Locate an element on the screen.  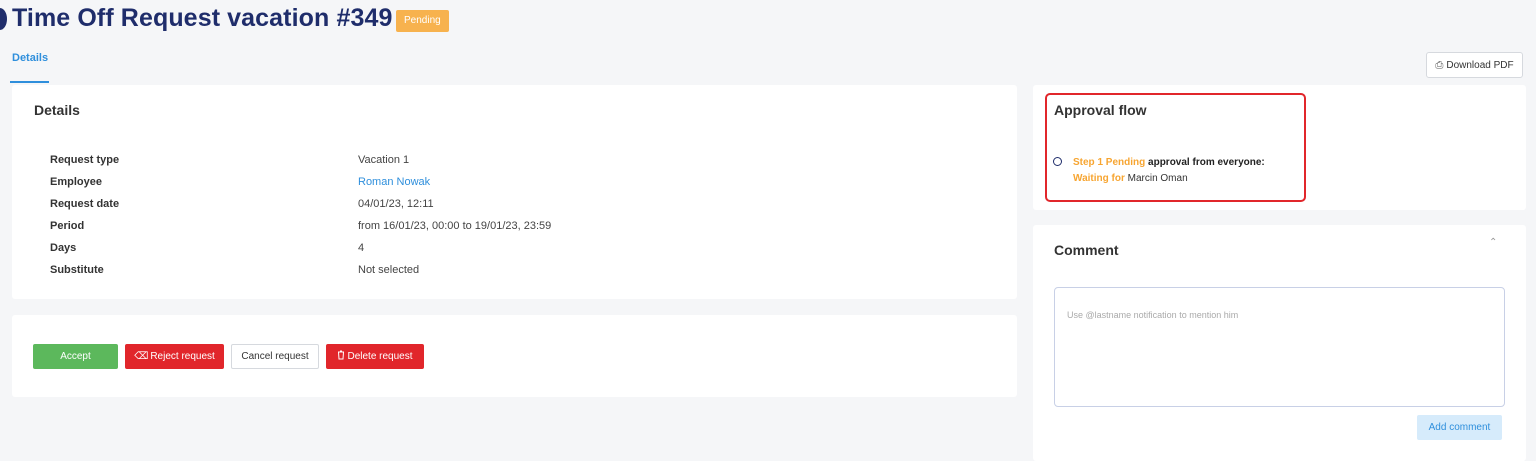
add-comment-button: Add comment is located at coordinates (1459, 427).